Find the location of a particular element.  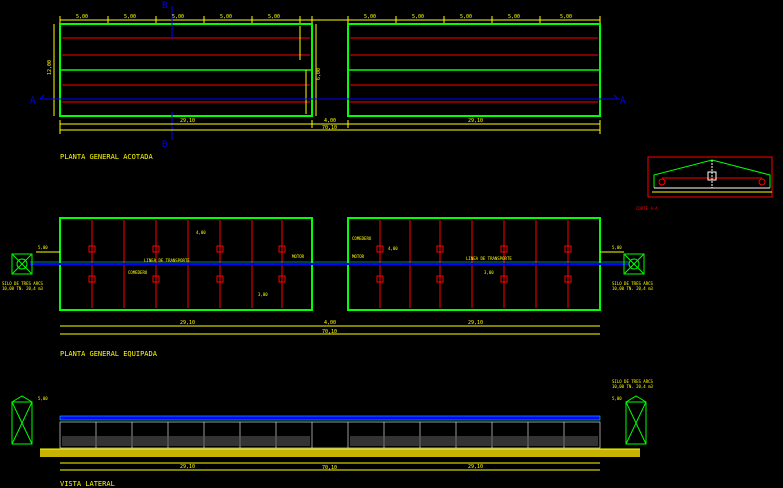

section-mark-left: A is located at coordinates (33, 101).